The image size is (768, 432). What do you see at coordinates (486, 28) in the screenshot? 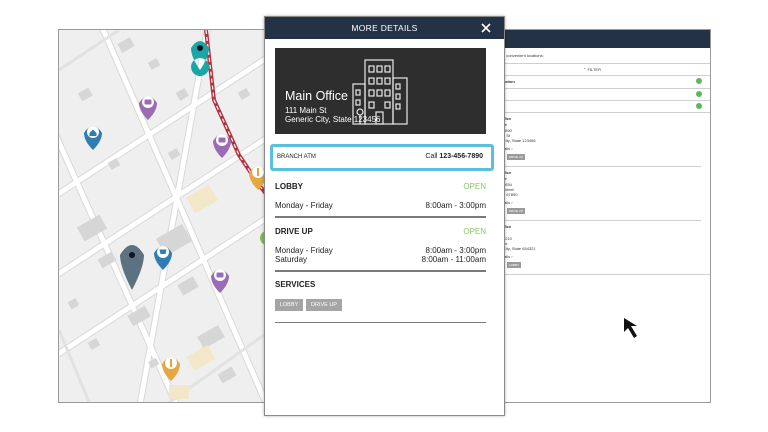
I see `close-icon` at bounding box center [486, 28].